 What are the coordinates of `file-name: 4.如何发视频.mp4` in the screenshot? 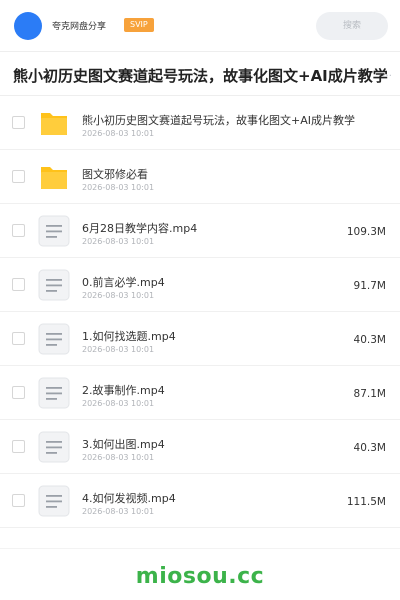 It's located at (129, 498).